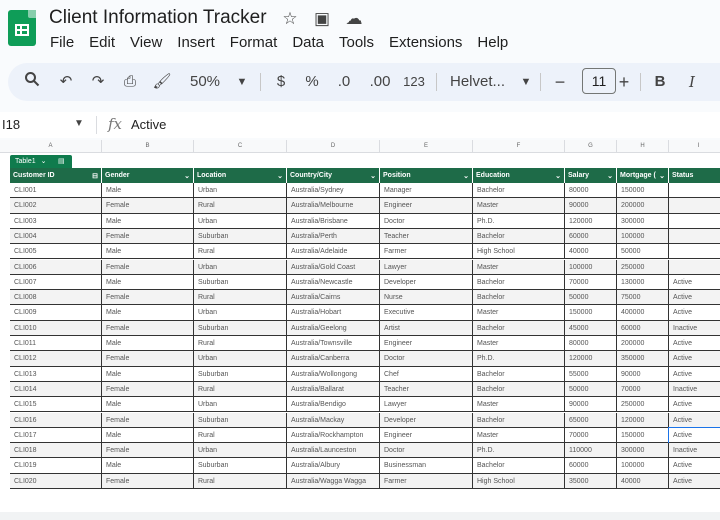  I want to click on table-cell: 45000, so click(591, 328).